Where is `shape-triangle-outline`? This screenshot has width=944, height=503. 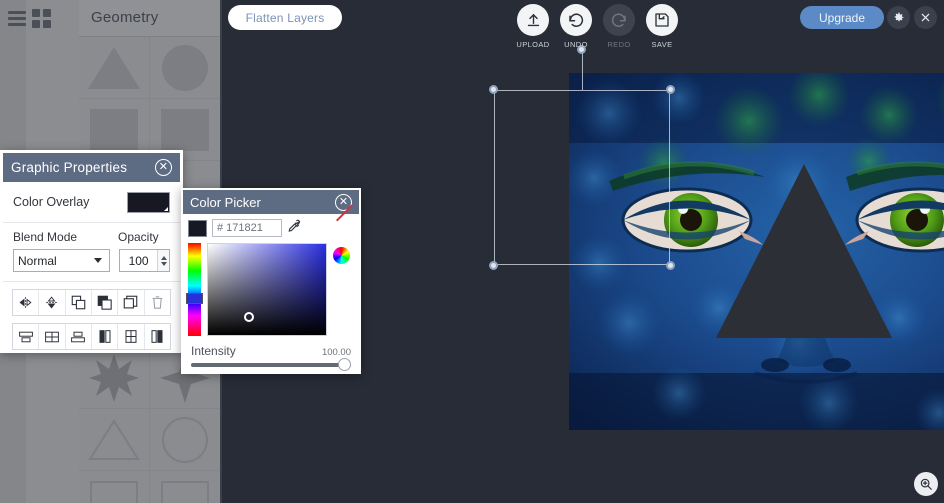
shape-triangle-outline is located at coordinates (114, 440).